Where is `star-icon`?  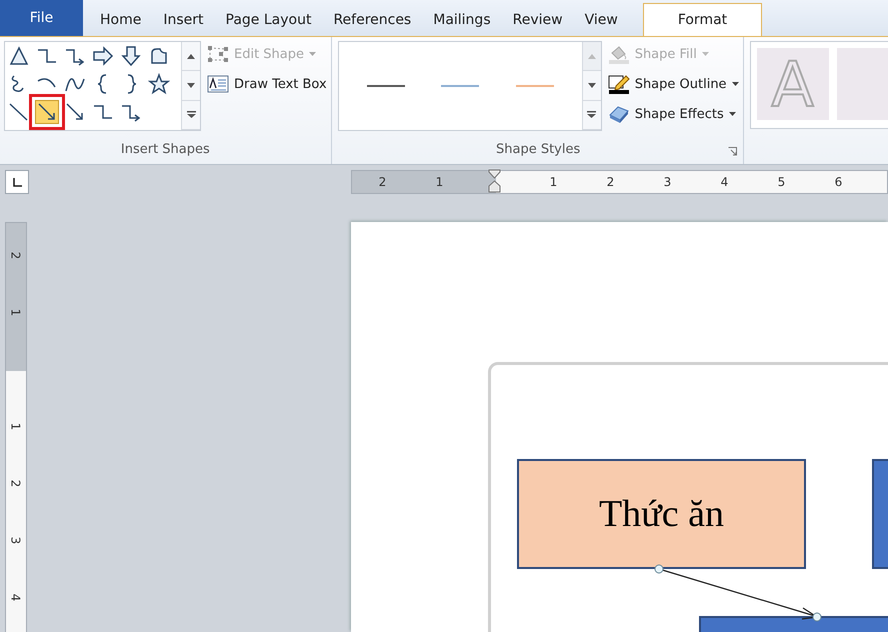
star-icon is located at coordinates (159, 84).